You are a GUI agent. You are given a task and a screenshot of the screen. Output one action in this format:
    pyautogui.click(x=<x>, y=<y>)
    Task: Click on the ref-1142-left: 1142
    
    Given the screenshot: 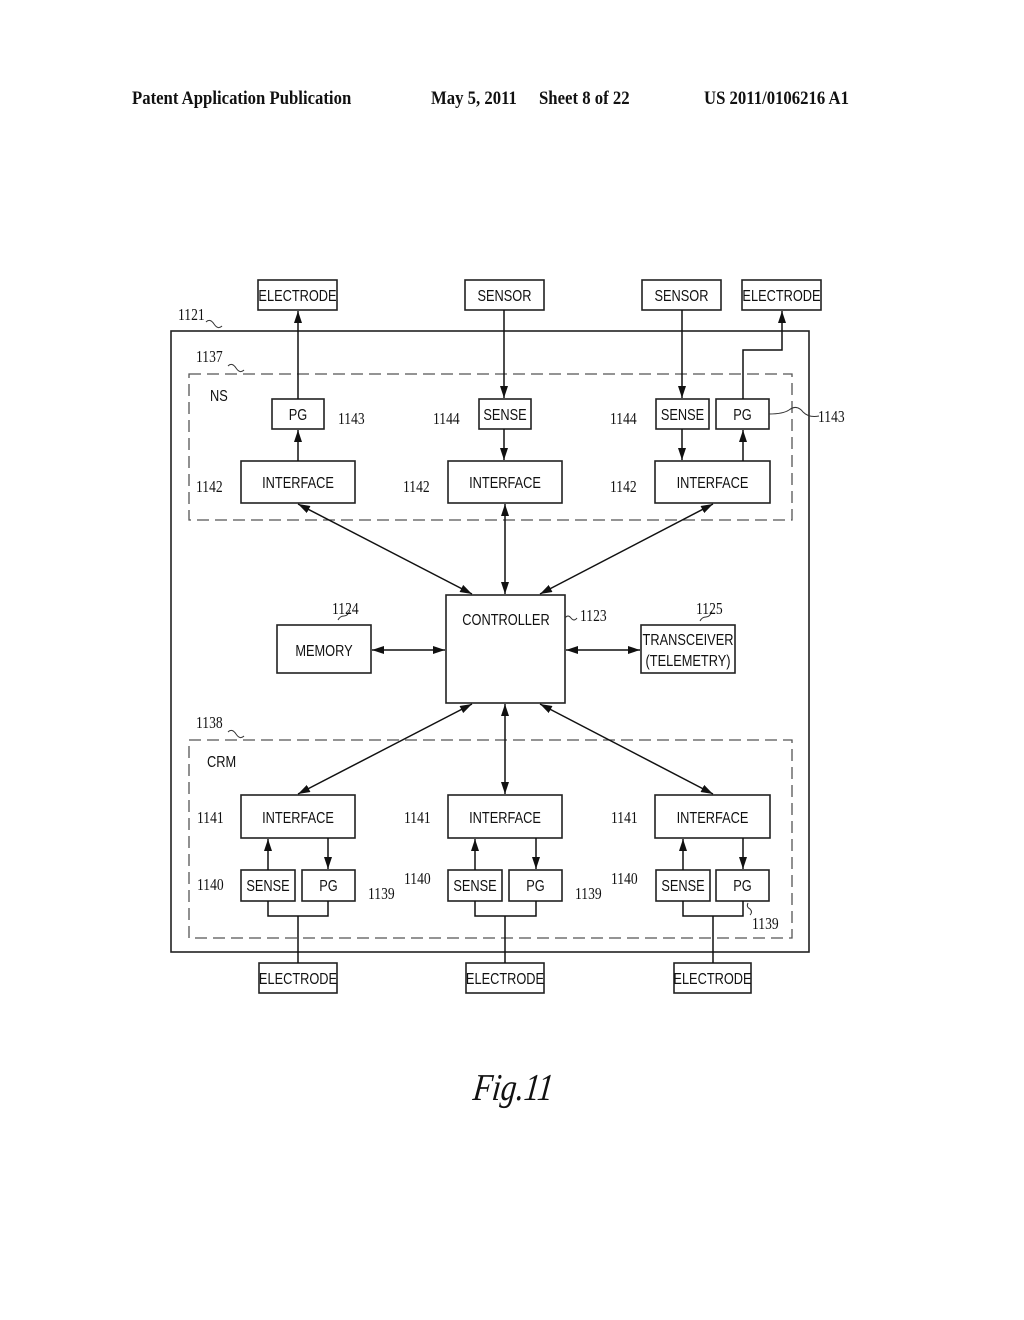 What is the action you would take?
    pyautogui.click(x=209, y=487)
    